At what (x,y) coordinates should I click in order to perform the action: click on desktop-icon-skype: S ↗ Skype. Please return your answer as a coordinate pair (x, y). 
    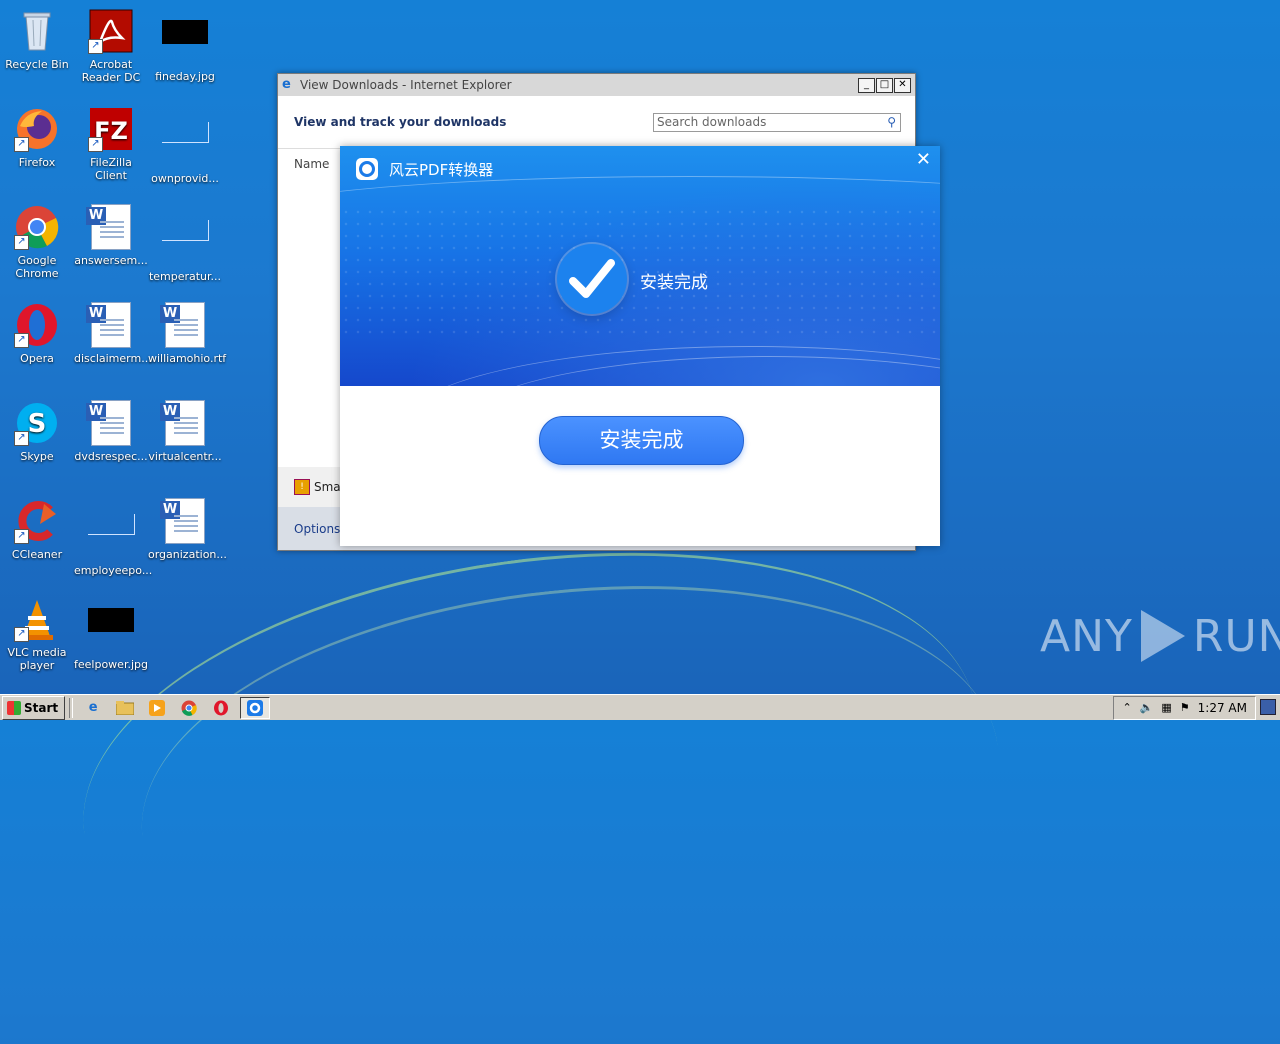
    Looking at the image, I should click on (37, 431).